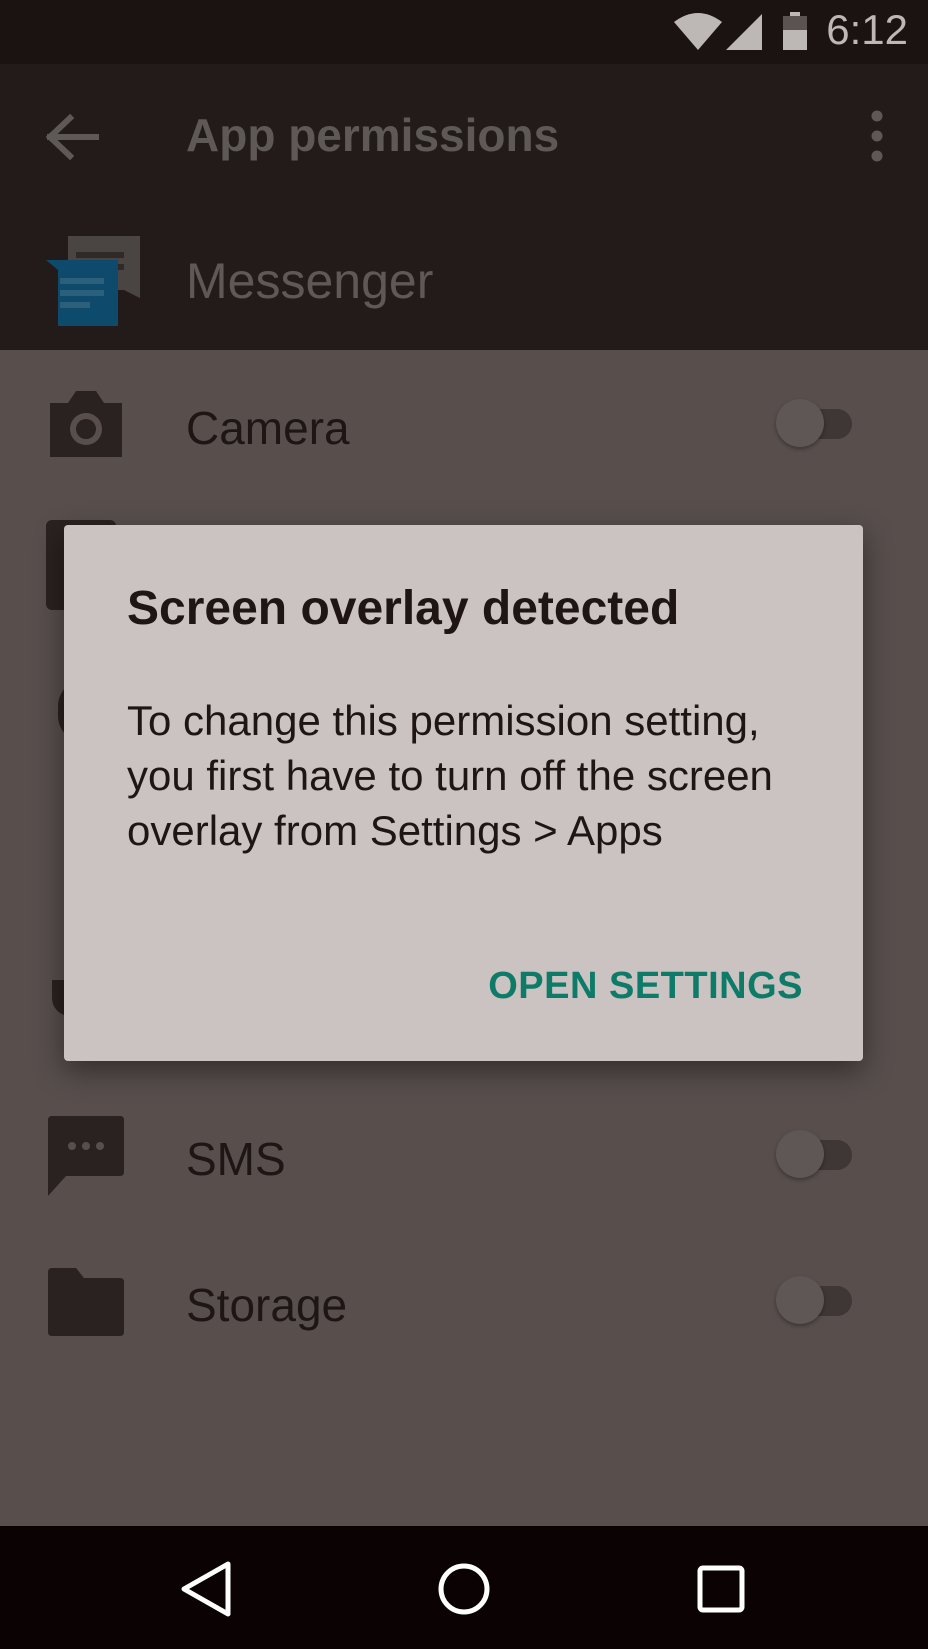 This screenshot has height=1649, width=928. I want to click on app-header: Messenger, so click(464, 279).